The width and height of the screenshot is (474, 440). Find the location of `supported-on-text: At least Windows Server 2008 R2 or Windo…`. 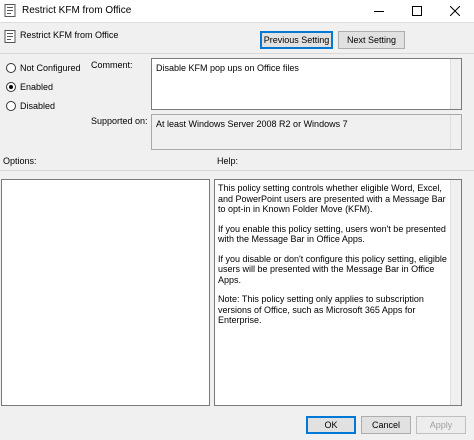

supported-on-text: At least Windows Server 2008 R2 or Windo… is located at coordinates (252, 124).